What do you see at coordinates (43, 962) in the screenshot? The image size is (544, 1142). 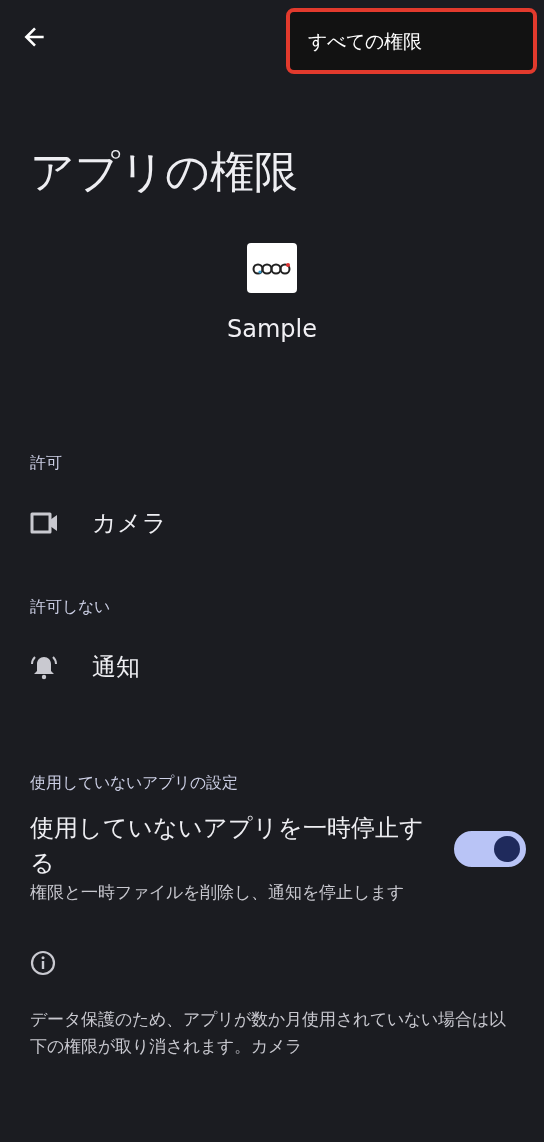 I see `info-icon` at bounding box center [43, 962].